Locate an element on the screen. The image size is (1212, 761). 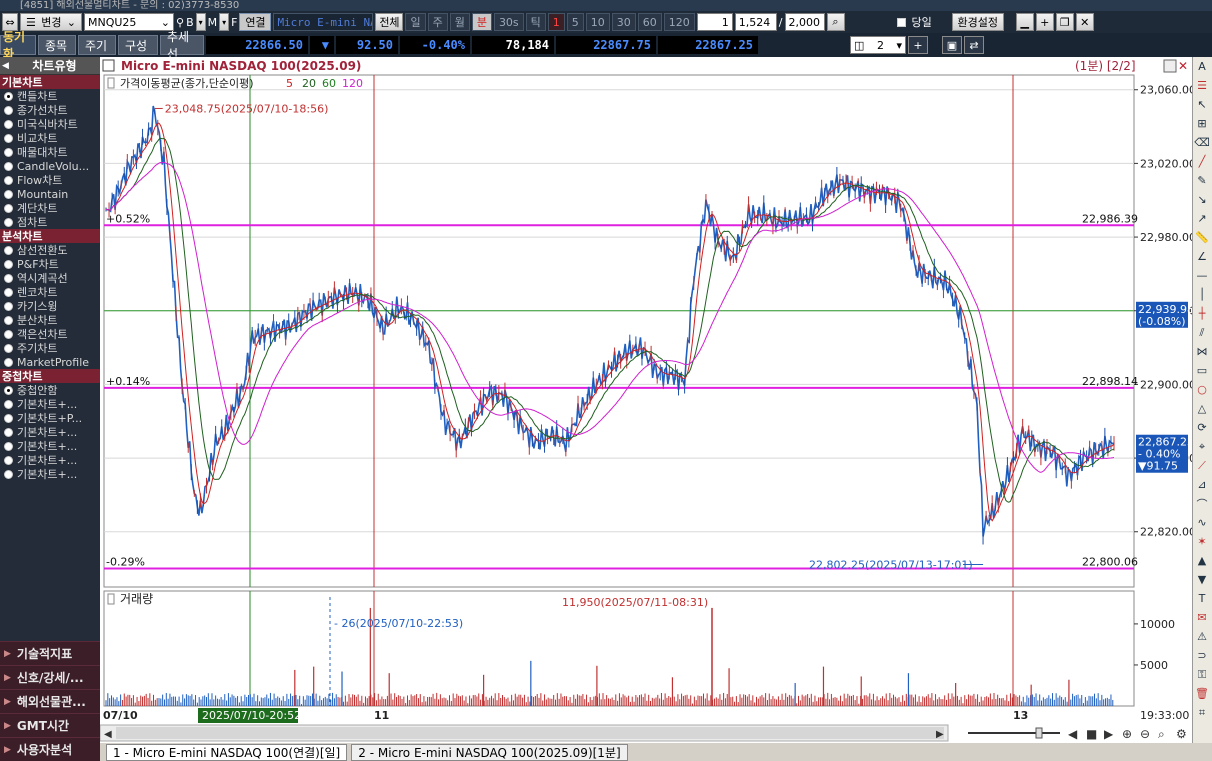
interval-input: 1 is located at coordinates (714, 22).